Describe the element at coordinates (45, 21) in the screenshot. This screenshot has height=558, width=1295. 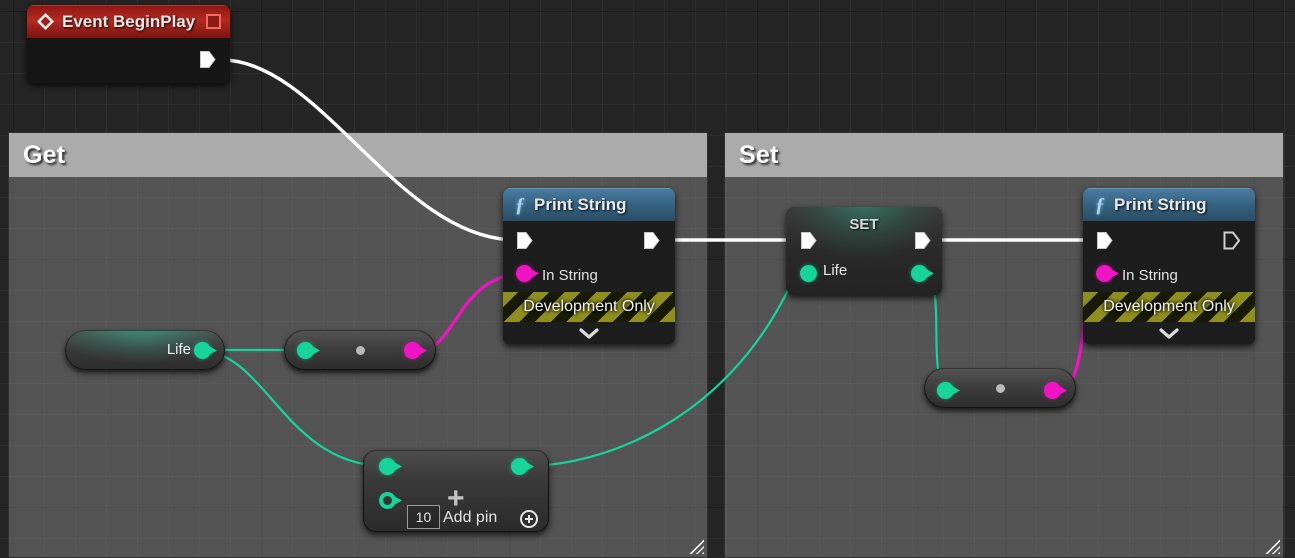
I see `event-diamond-icon` at that location.